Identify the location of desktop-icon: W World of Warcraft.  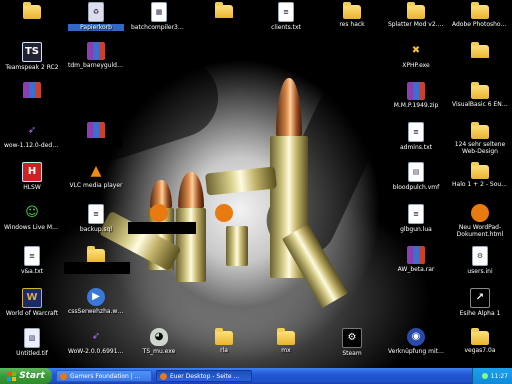
(32, 310).